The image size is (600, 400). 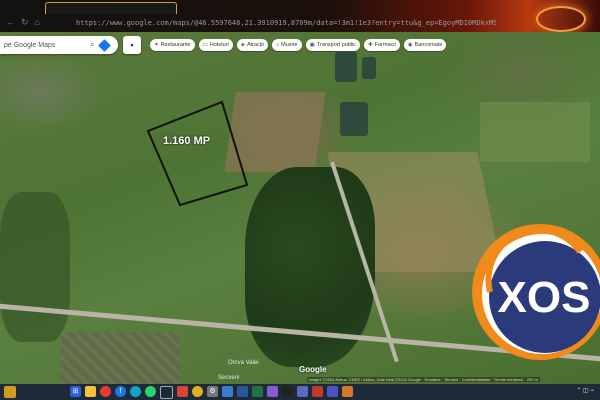 I want to click on chip-label: Bancomate, so click(x=428, y=45).